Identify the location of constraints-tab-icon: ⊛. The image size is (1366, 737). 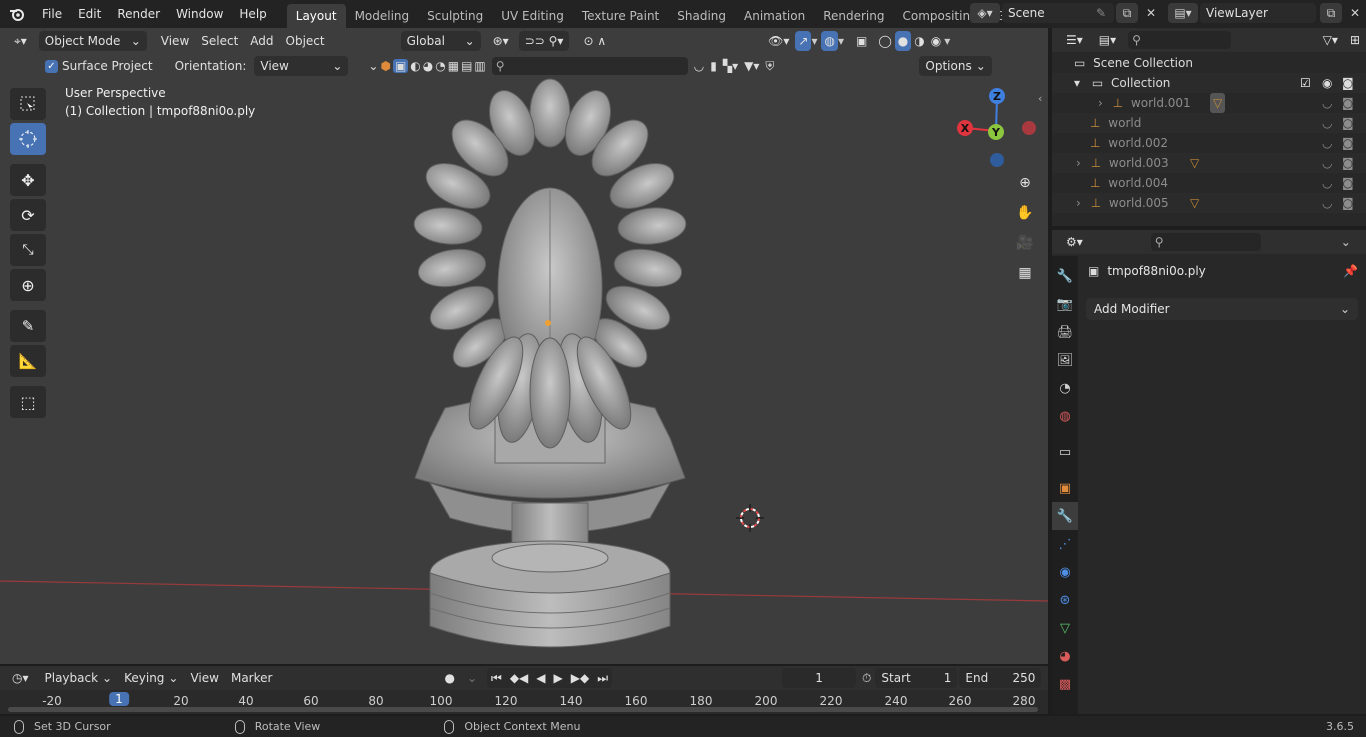
(1065, 600).